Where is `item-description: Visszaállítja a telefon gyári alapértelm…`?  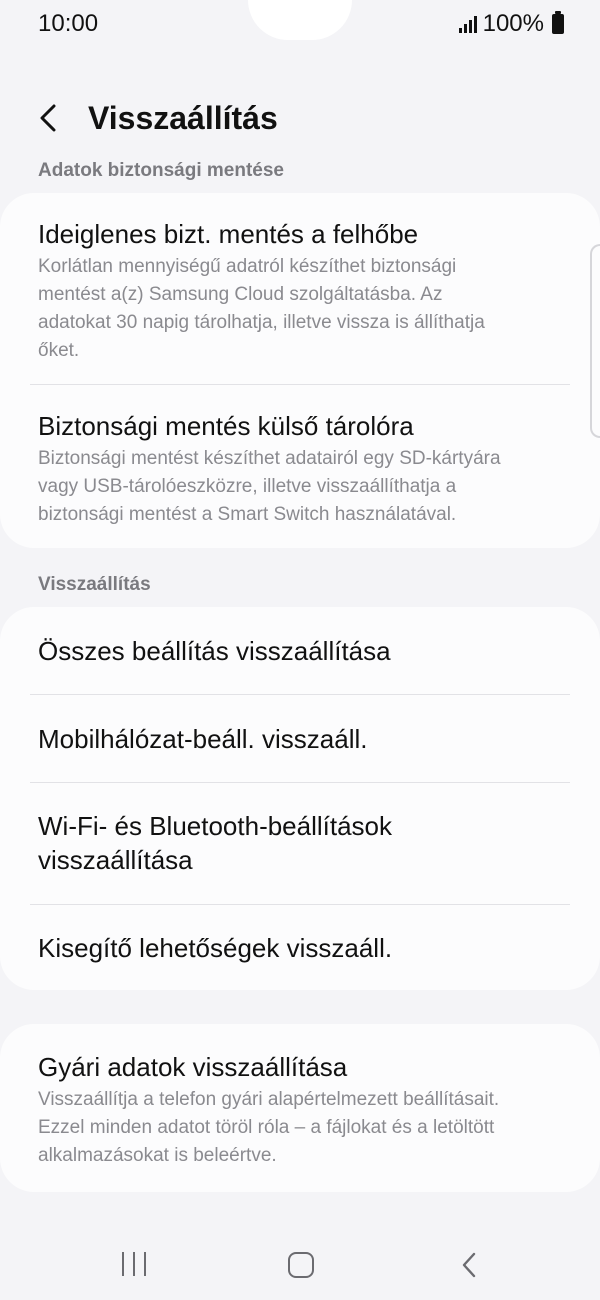
item-description: Visszaállítja a telefon gyári alapértelm… is located at coordinates (299, 1128).